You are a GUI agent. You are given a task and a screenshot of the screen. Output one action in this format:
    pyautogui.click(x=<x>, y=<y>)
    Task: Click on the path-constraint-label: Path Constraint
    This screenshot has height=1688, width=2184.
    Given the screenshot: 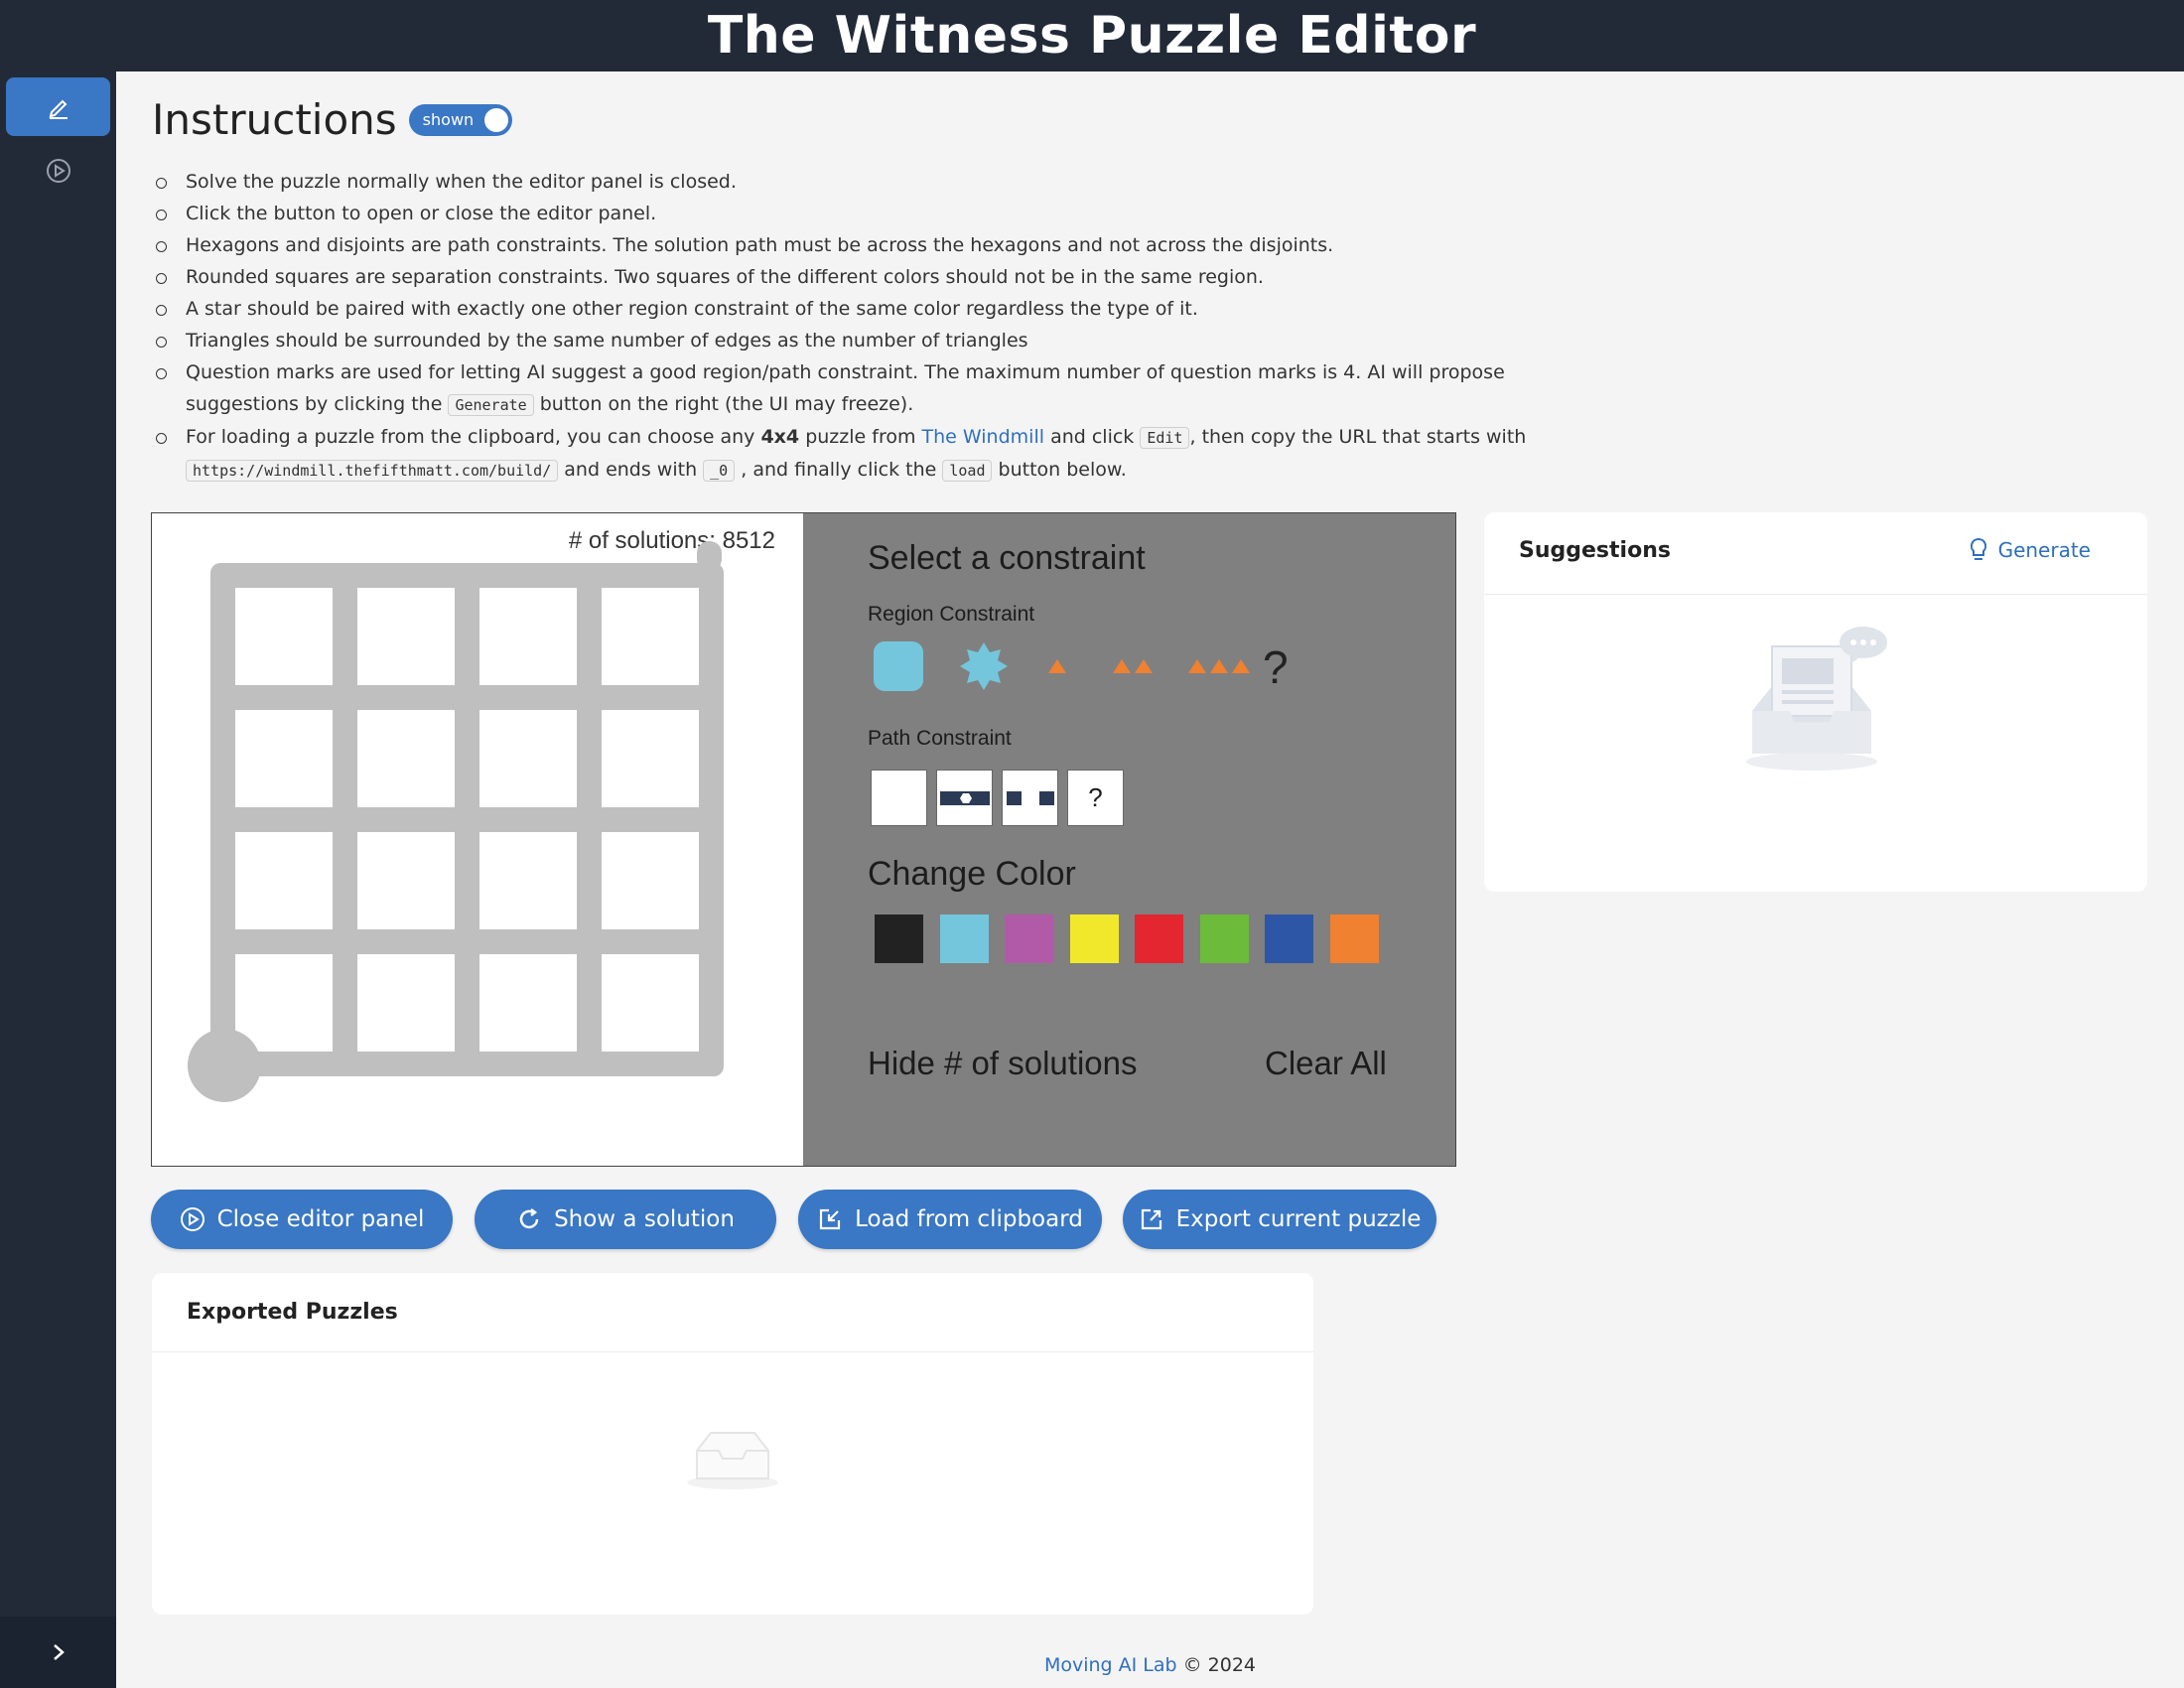 What is the action you would take?
    pyautogui.click(x=940, y=738)
    